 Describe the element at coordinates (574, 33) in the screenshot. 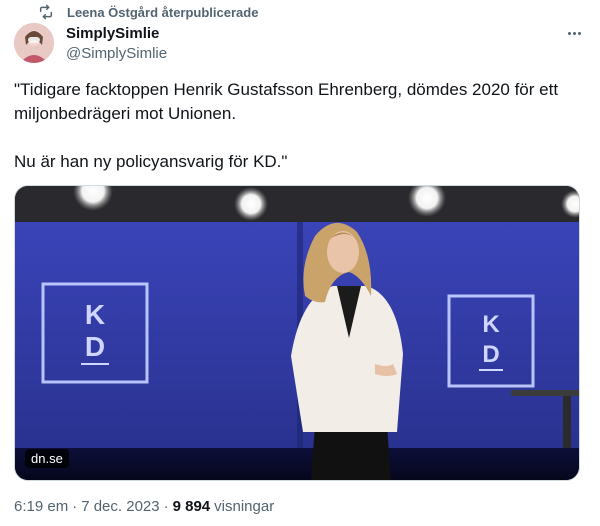

I see `more-options-icon` at that location.